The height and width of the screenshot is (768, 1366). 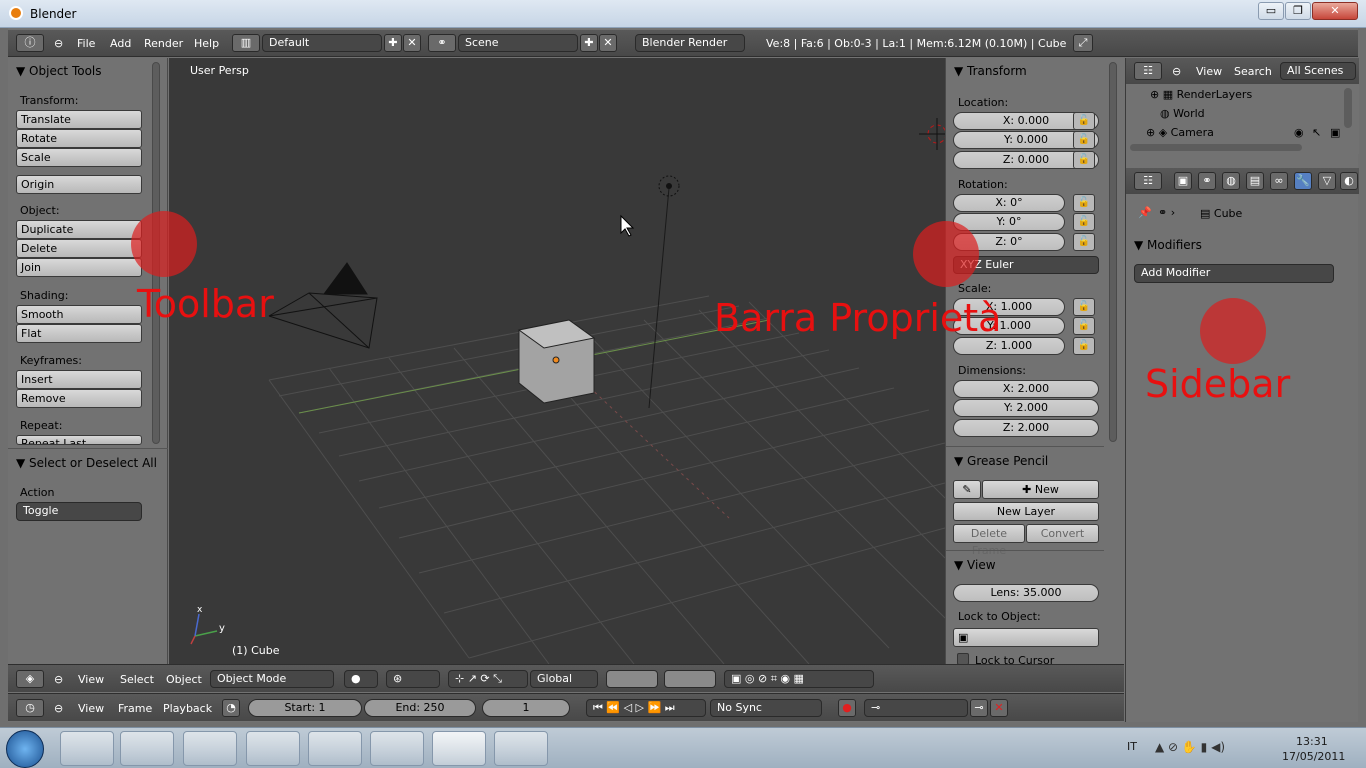 What do you see at coordinates (1190, 747) in the screenshot?
I see `tray-icons: ▲ ⊘ ✋ ▮ ◀)` at bounding box center [1190, 747].